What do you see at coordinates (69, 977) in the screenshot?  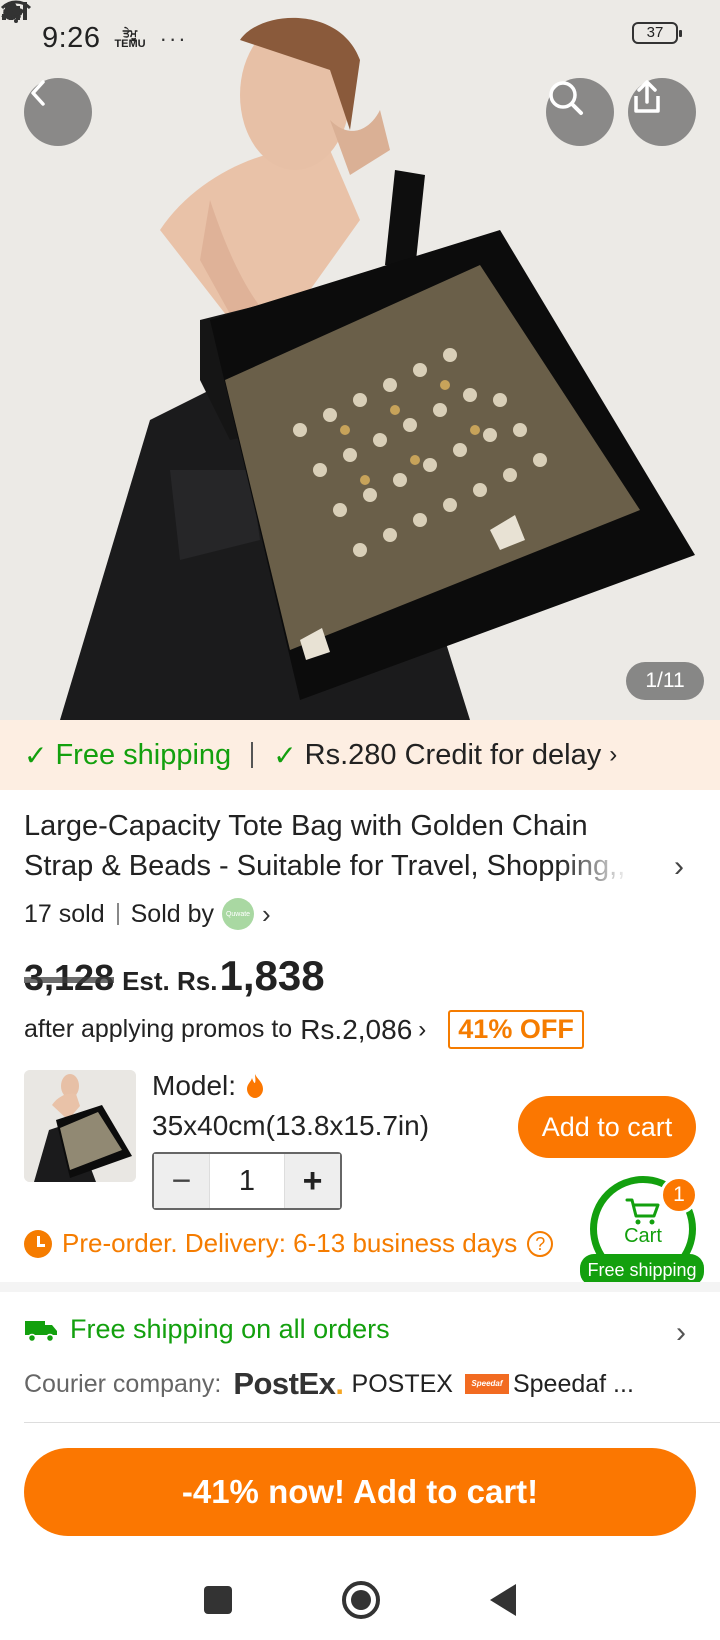 I see `original-price: 3,128` at bounding box center [69, 977].